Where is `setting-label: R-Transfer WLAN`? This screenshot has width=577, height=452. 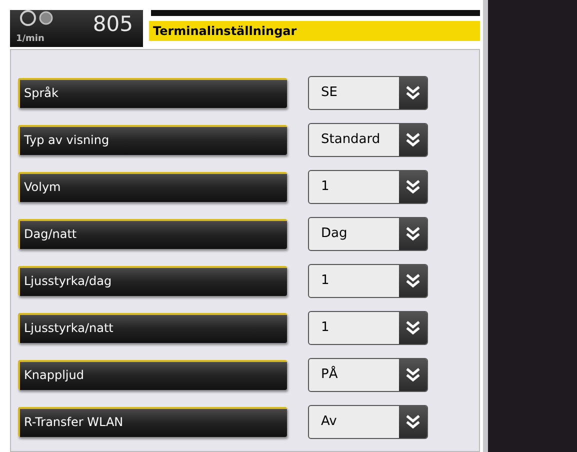 setting-label: R-Transfer WLAN is located at coordinates (152, 422).